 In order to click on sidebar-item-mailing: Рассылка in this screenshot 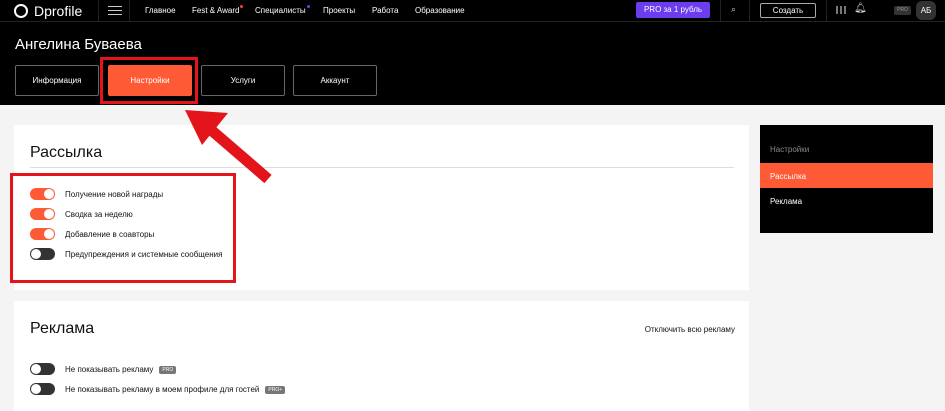, I will do `click(846, 175)`.